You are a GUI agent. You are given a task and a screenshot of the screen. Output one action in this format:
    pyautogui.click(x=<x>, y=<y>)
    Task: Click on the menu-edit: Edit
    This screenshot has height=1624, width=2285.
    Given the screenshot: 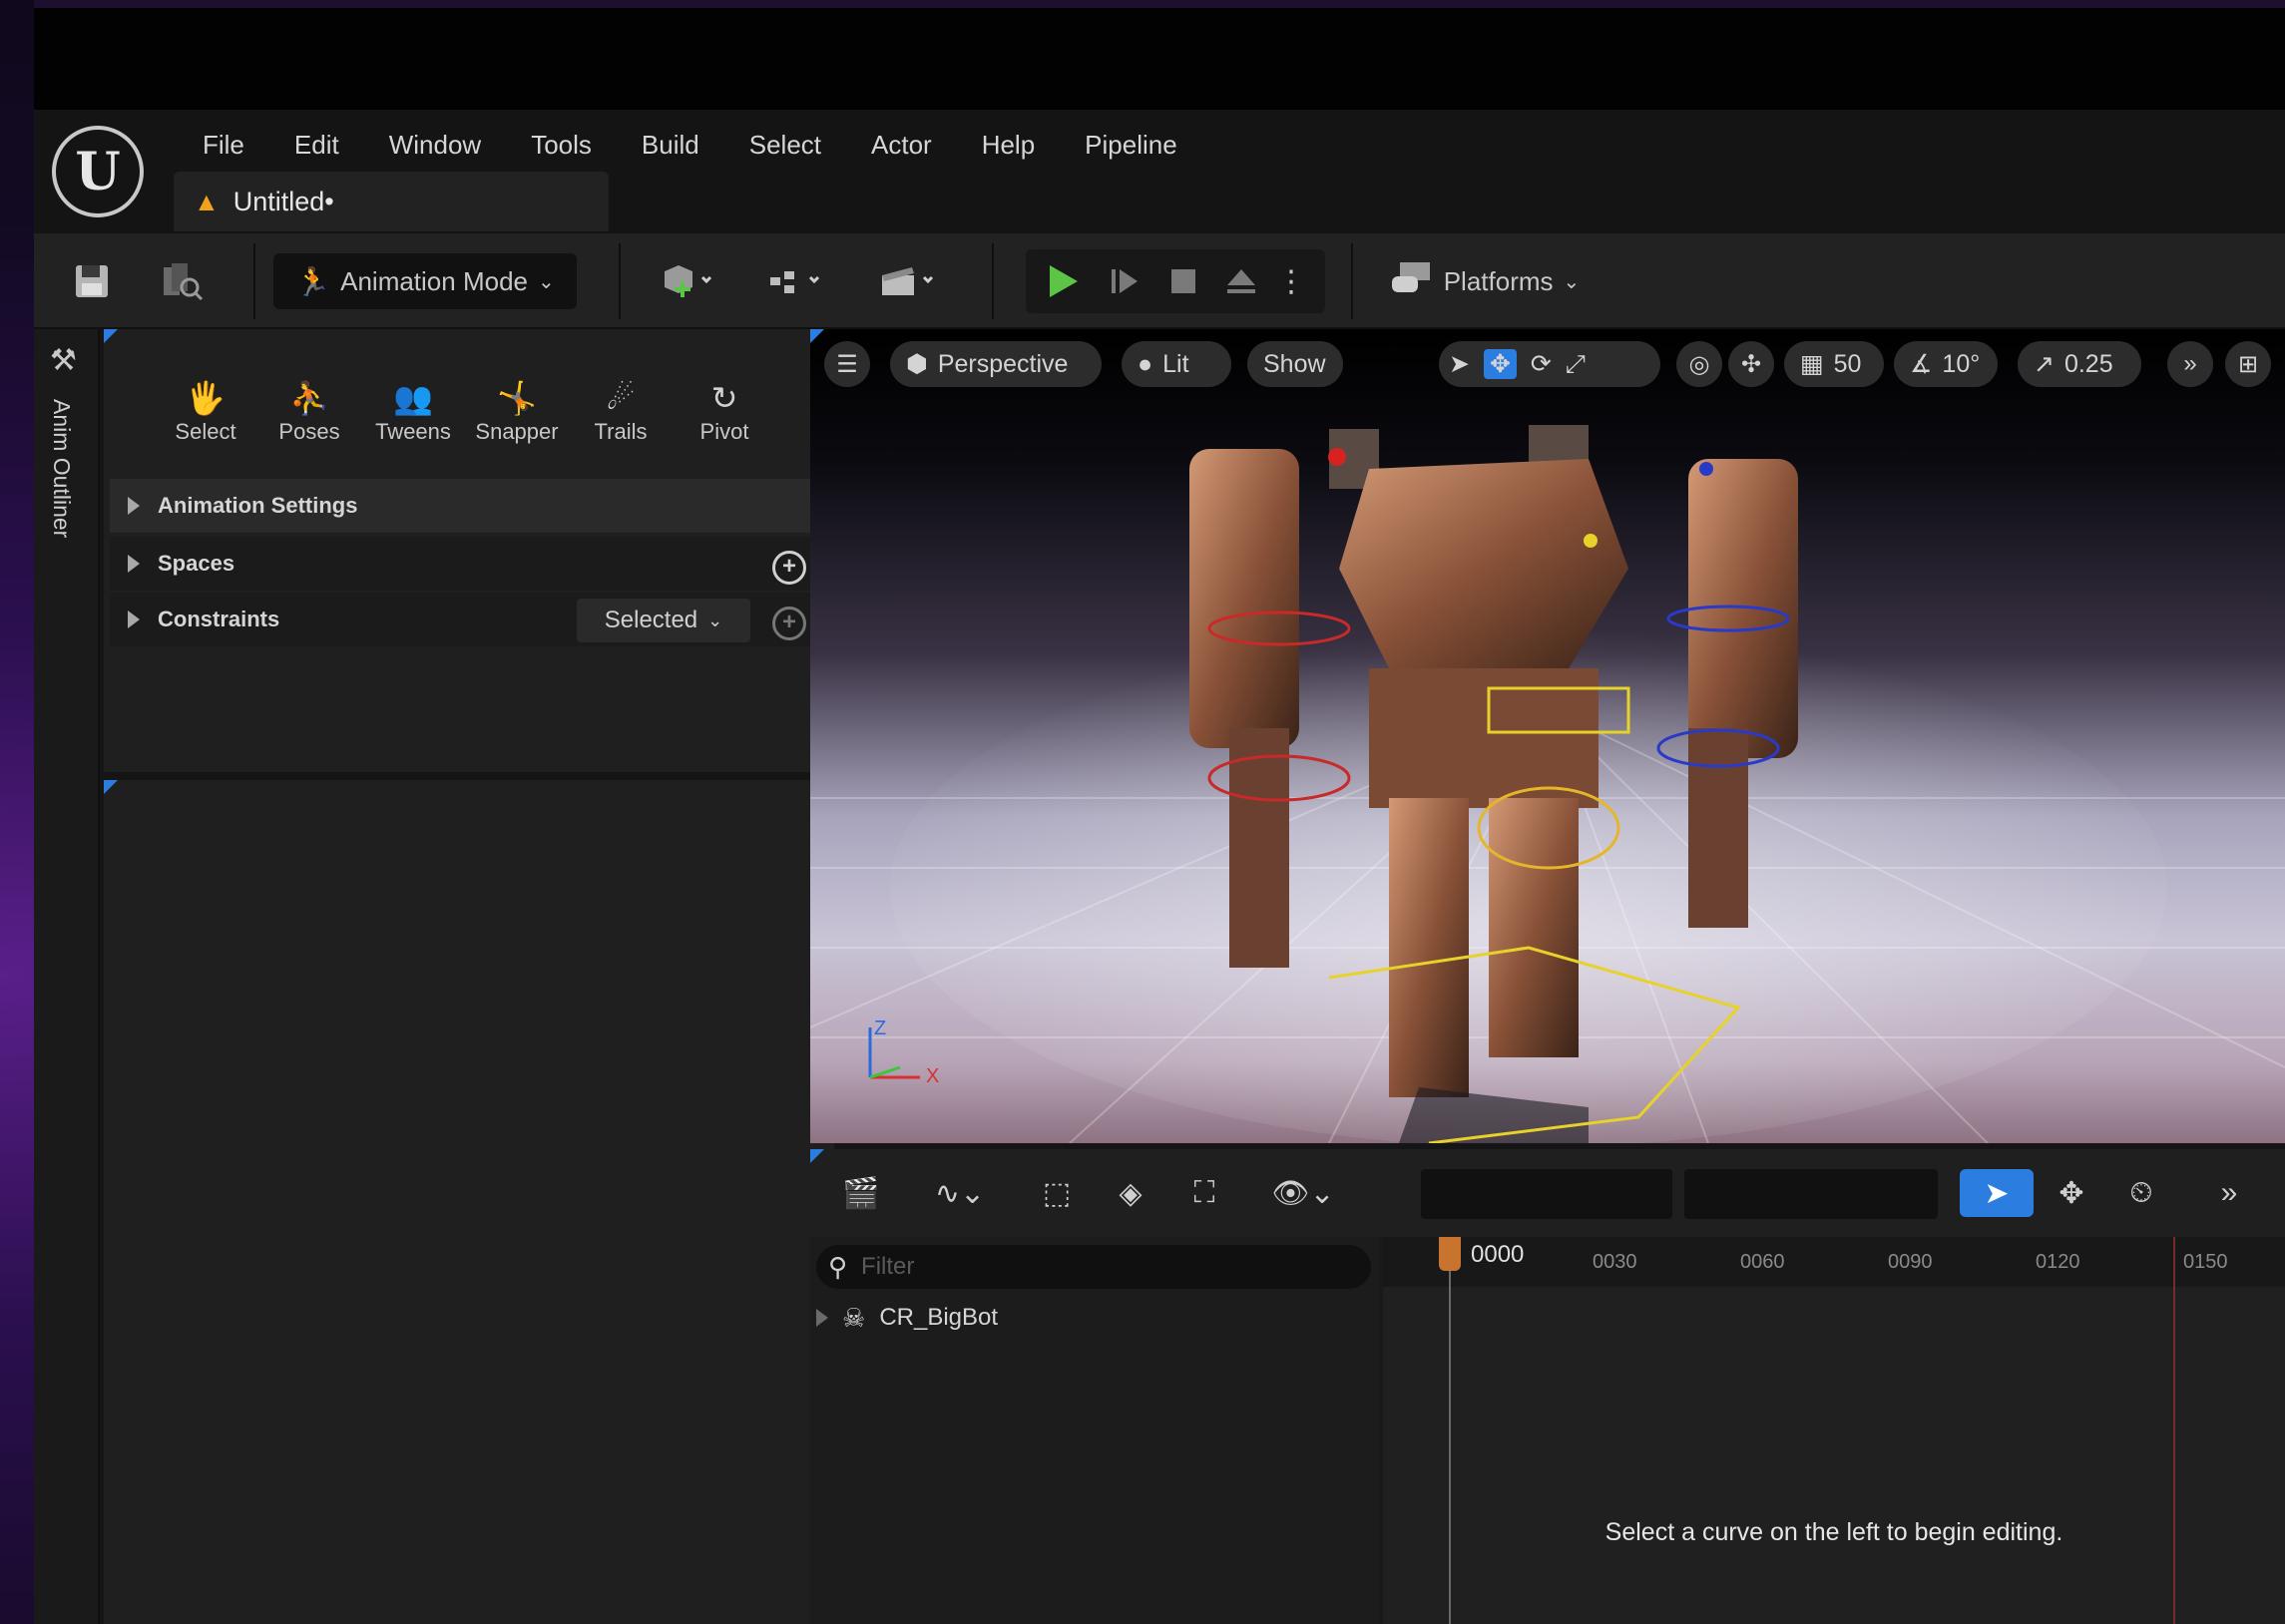 What is the action you would take?
    pyautogui.click(x=316, y=146)
    